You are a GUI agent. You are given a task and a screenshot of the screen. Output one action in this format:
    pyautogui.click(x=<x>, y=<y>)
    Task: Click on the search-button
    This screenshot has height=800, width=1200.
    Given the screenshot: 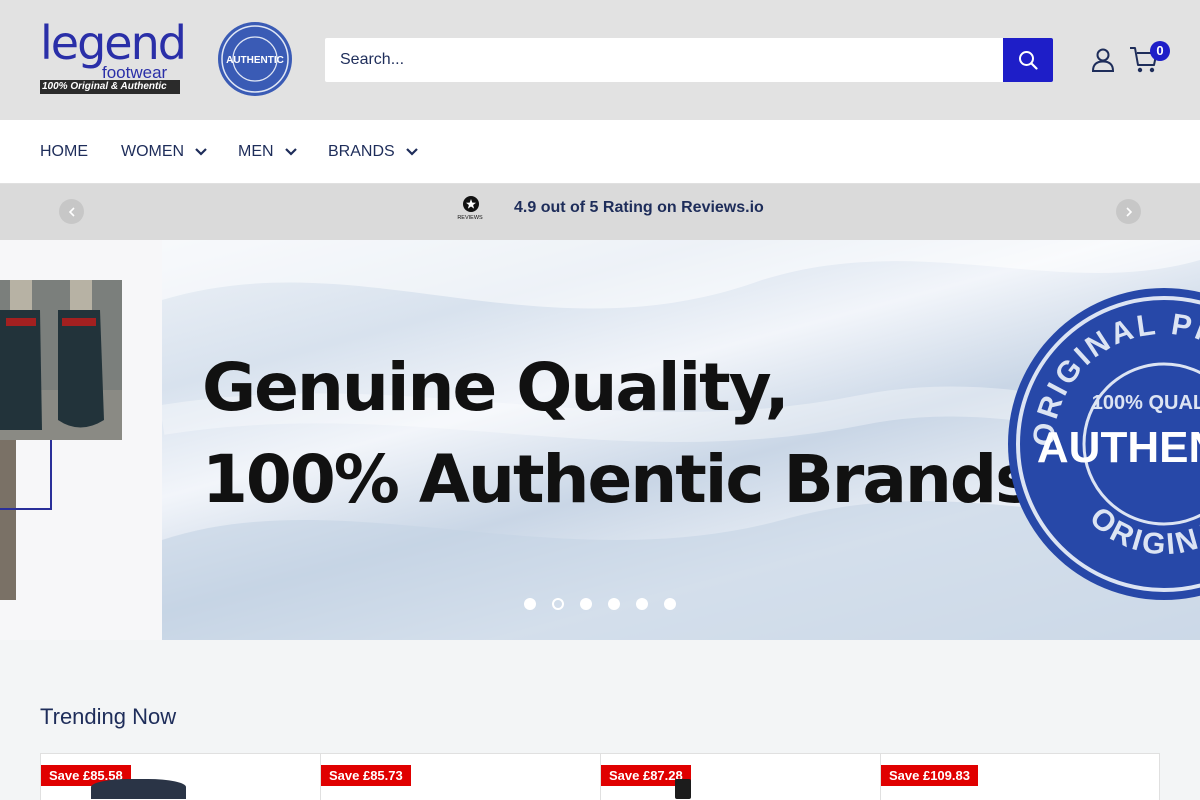 What is the action you would take?
    pyautogui.click(x=1028, y=60)
    